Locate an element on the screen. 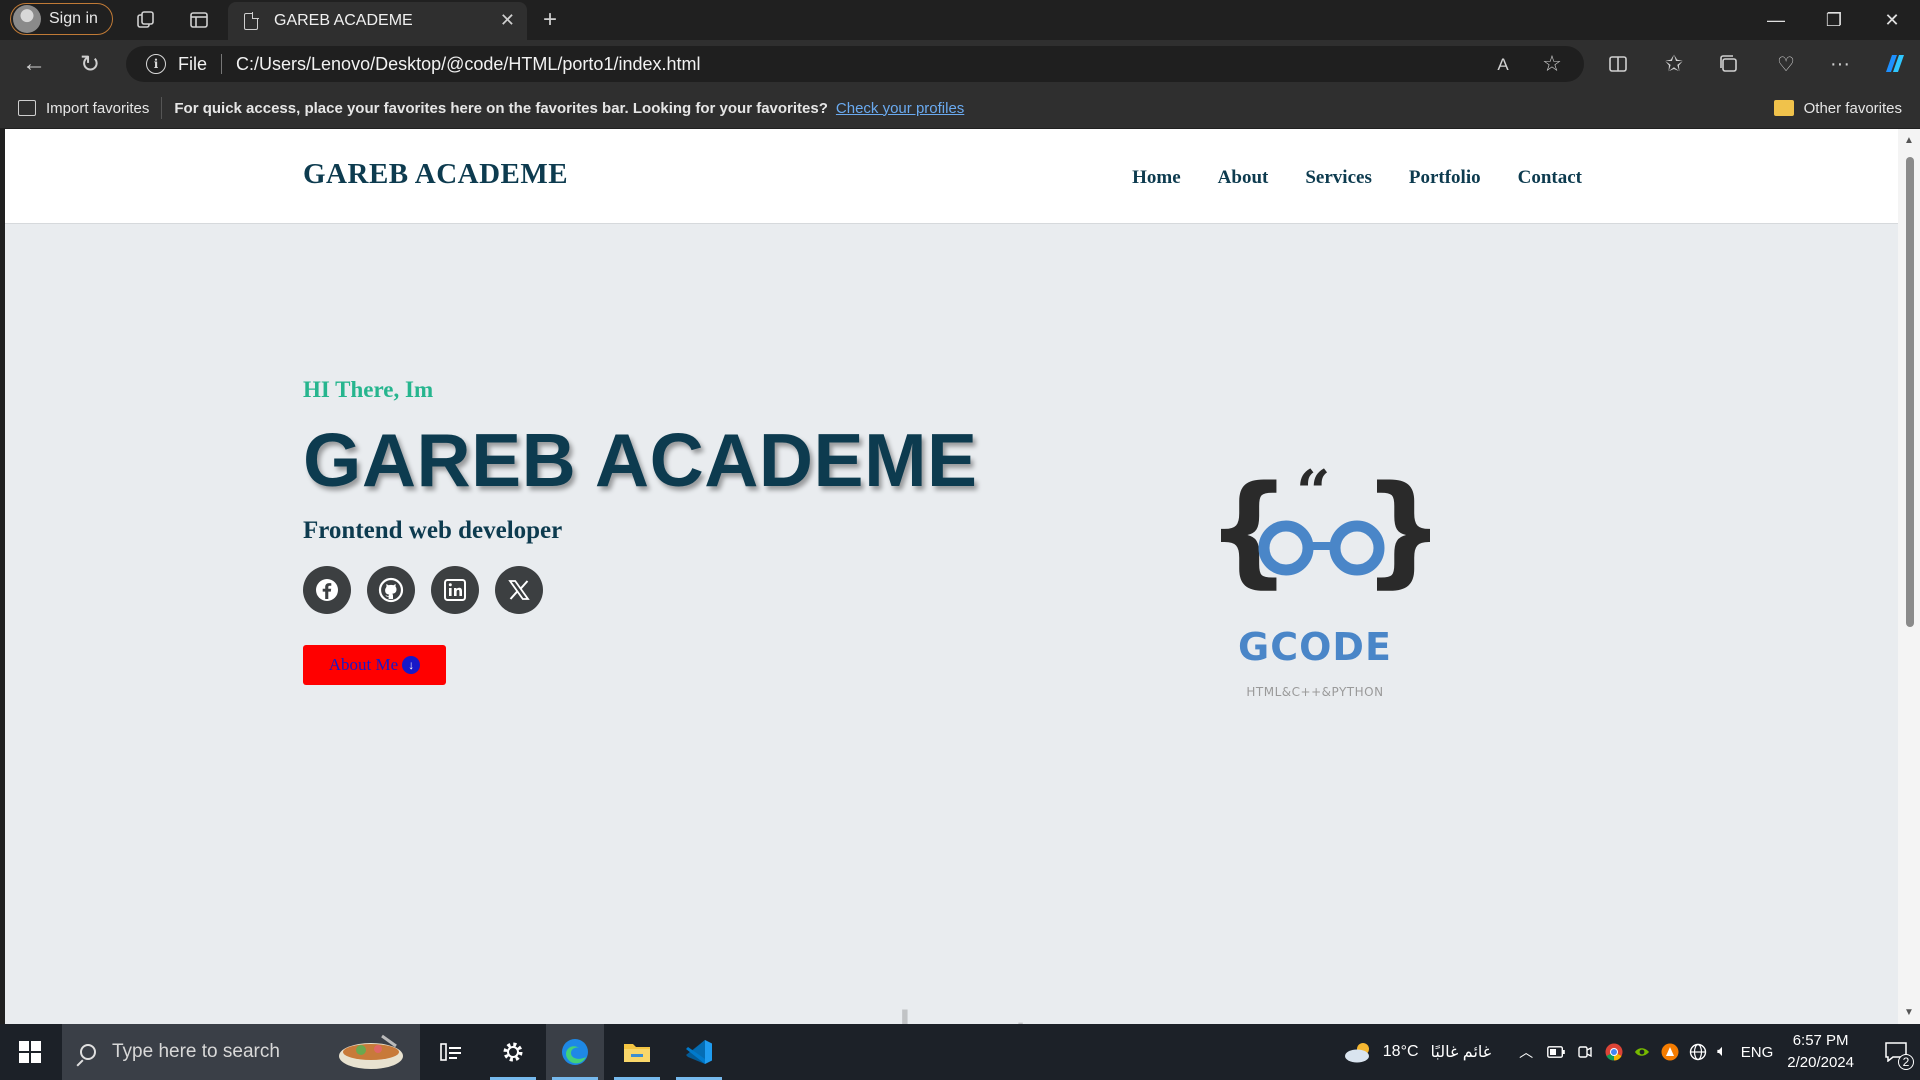  import-favorites-button: Import favorites is located at coordinates (83, 108).